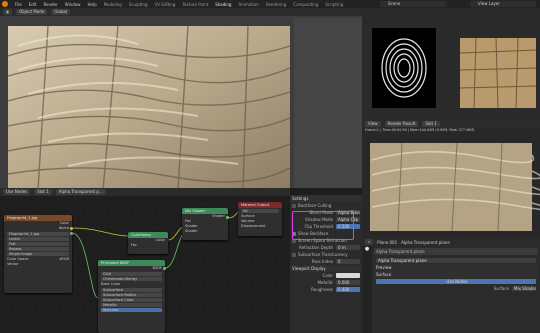 The height and width of the screenshot is (333, 540). Describe the element at coordinates (38, 234) in the screenshot. I see `image-file-field: Fingerprint_1.jpg` at that location.